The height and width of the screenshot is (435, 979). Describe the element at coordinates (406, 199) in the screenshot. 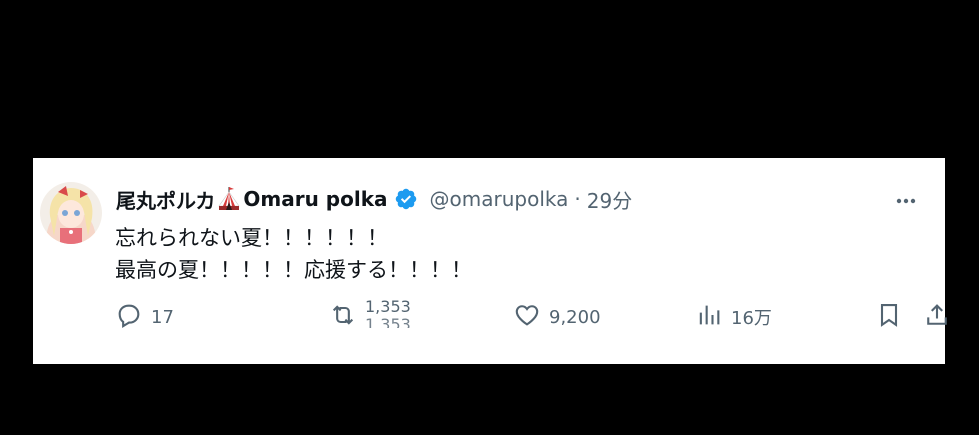

I see `verified-badge-icon` at that location.